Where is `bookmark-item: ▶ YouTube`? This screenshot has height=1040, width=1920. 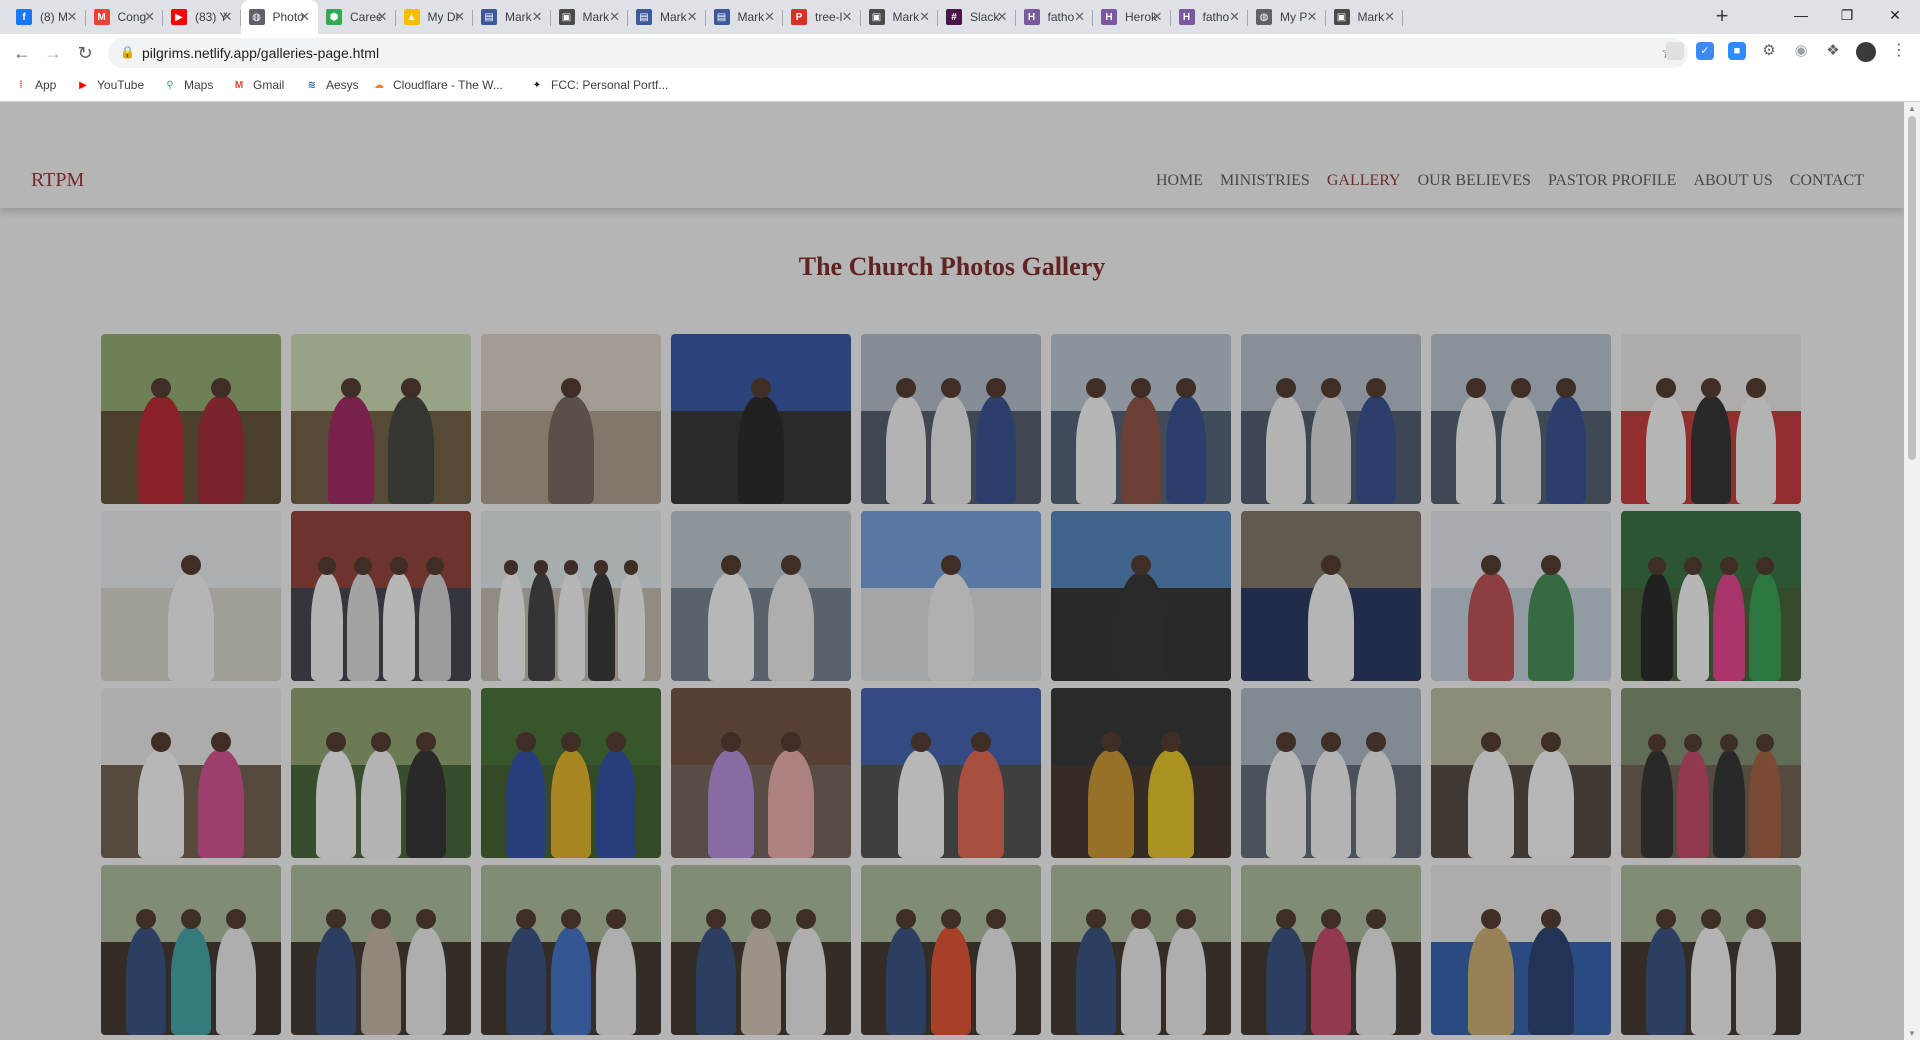 bookmark-item: ▶ YouTube is located at coordinates (110, 85).